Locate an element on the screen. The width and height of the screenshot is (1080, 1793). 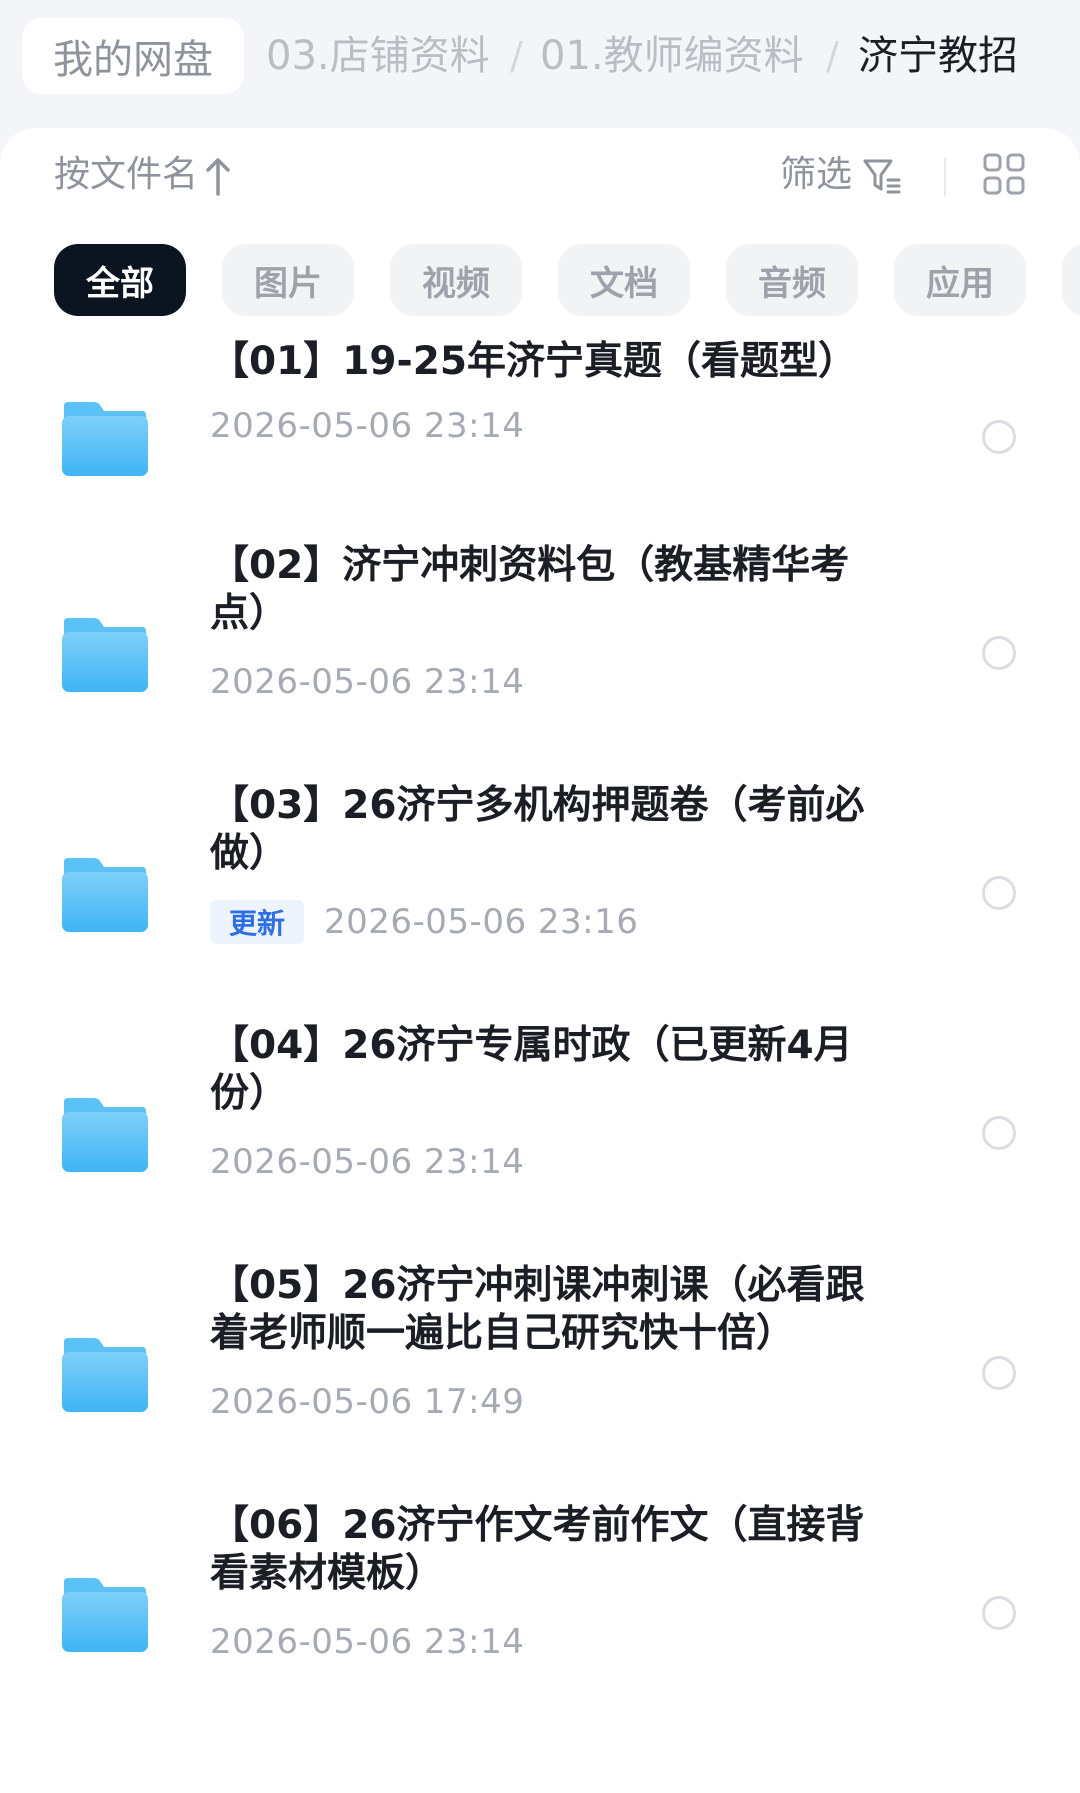
file-row: 【03】26济宁多机构押题卷（考前必做） 更新 2026-05-06 23:16 is located at coordinates (540, 898).